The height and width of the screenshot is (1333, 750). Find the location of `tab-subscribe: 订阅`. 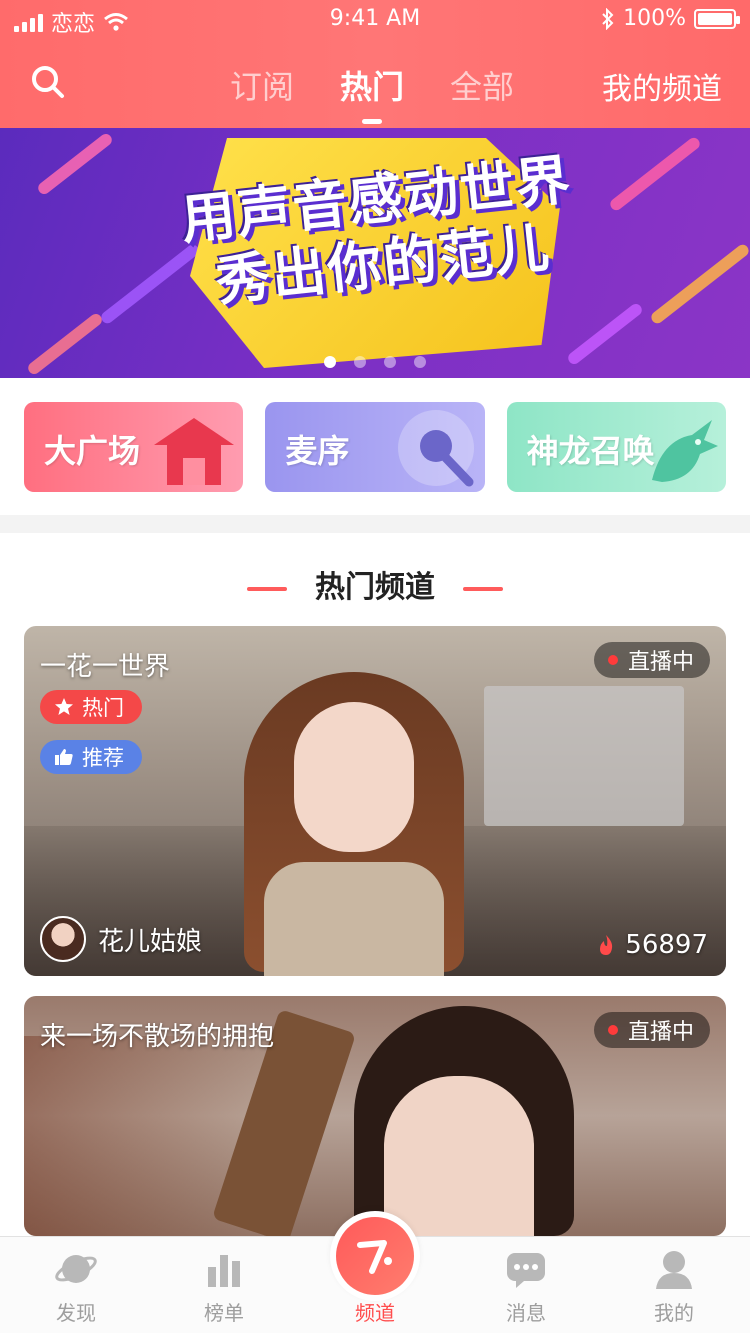

tab-subscribe: 订阅 is located at coordinates (262, 85).